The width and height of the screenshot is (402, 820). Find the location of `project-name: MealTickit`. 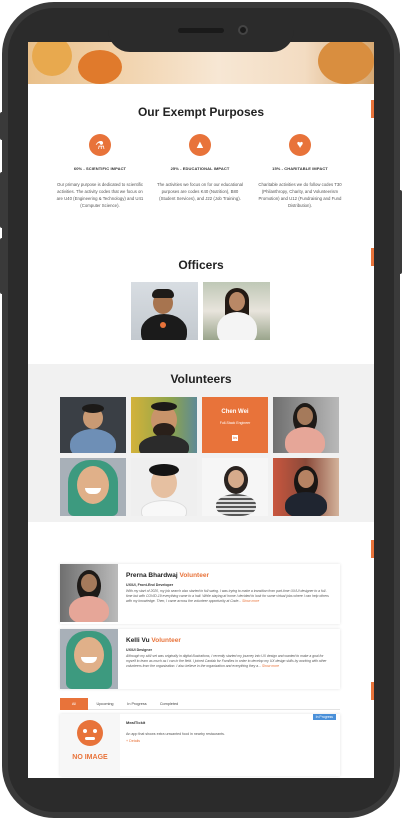

project-name: MealTickit is located at coordinates (136, 722).